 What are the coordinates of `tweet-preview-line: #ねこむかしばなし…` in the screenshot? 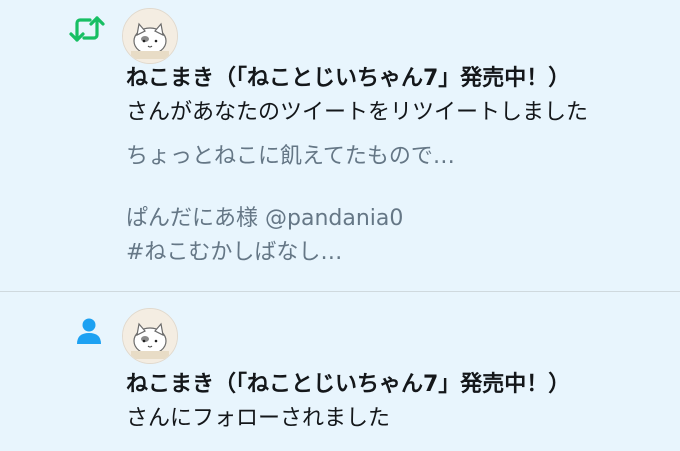 It's located at (234, 253).